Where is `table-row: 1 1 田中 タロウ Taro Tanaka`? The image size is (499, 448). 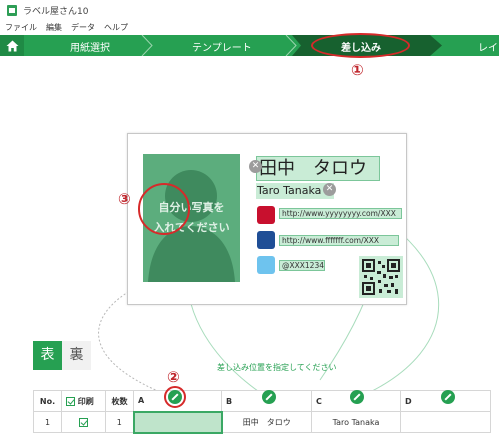 table-row: 1 1 田中 タロウ Taro Tanaka is located at coordinates (262, 422).